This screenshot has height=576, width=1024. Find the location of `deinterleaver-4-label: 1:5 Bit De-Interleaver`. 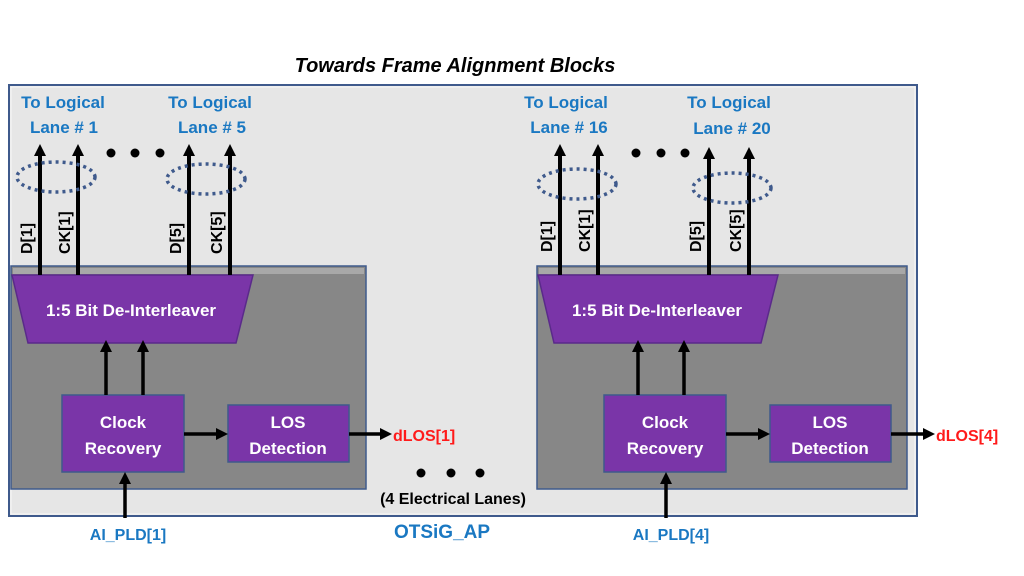

deinterleaver-4-label: 1:5 Bit De-Interleaver is located at coordinates (657, 310).